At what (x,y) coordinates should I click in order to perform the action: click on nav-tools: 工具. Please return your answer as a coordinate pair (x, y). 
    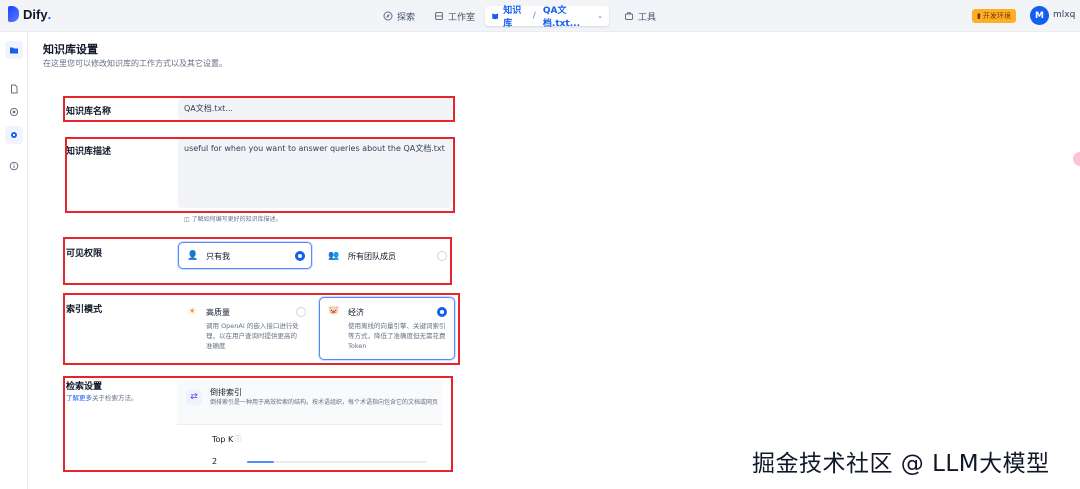
    Looking at the image, I should click on (640, 16).